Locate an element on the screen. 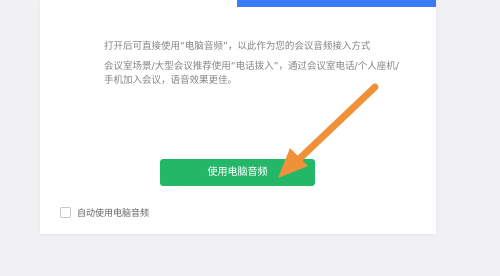 The height and width of the screenshot is (276, 500). auto-use-audio-option: 自动使用电脑音频 is located at coordinates (104, 212).